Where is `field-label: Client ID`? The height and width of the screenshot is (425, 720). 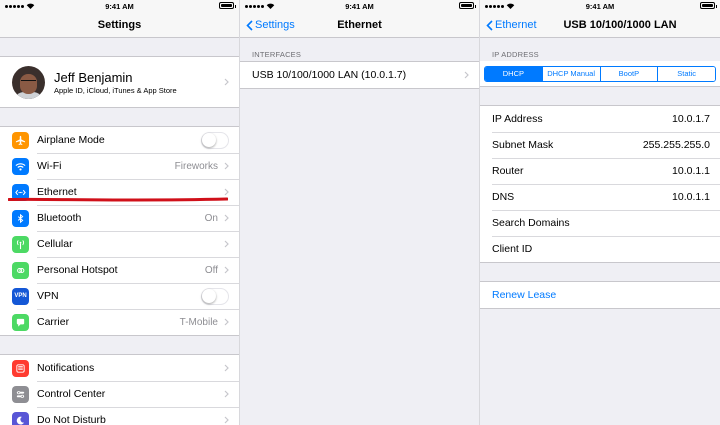 field-label: Client ID is located at coordinates (512, 249).